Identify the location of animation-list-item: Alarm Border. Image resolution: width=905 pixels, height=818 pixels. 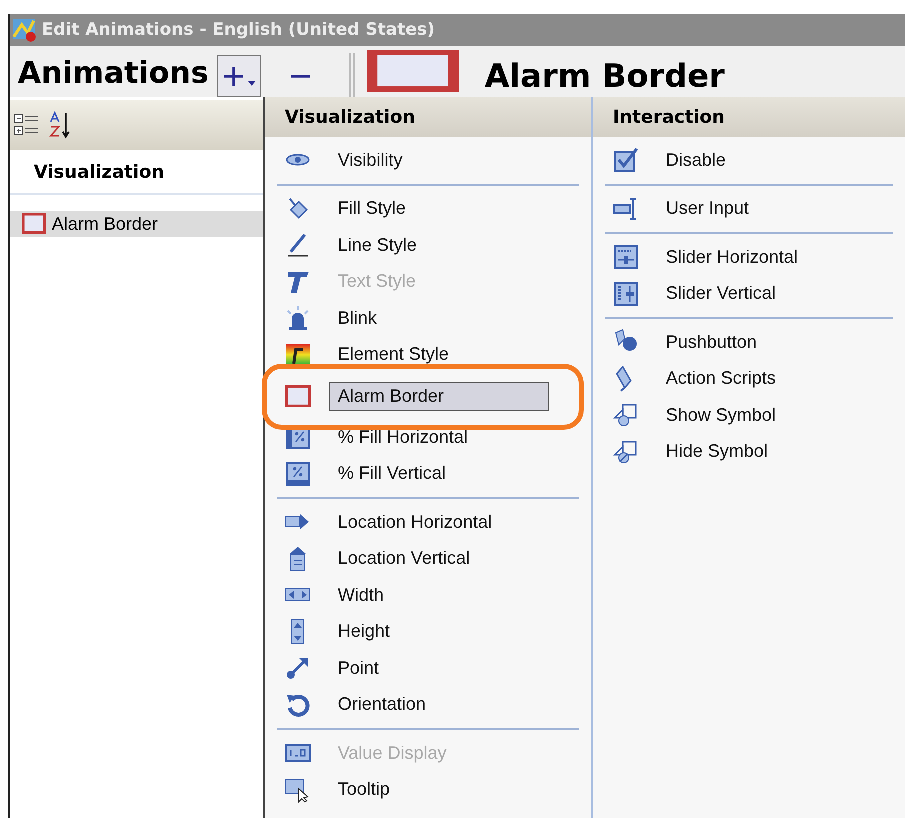
(136, 224).